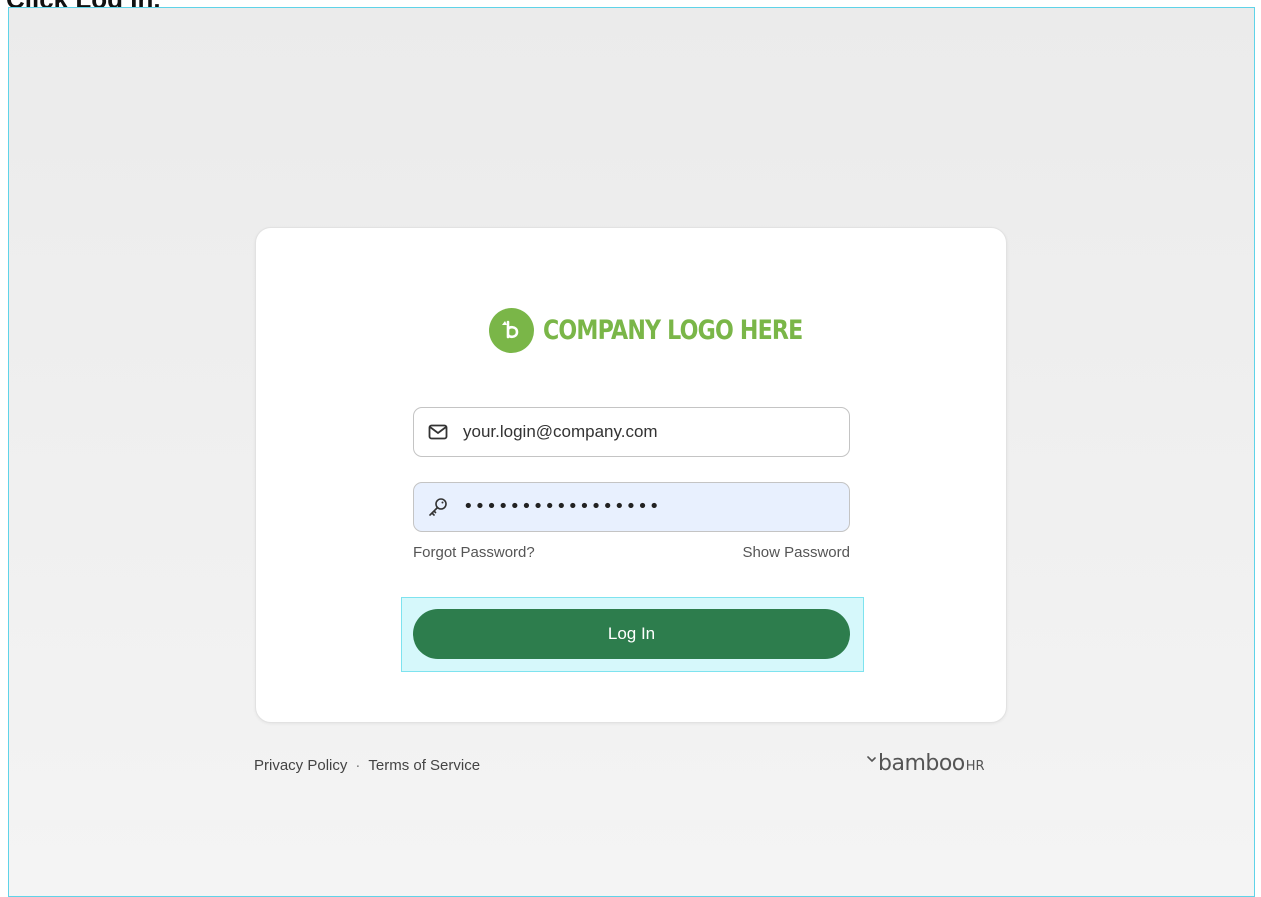  What do you see at coordinates (653, 432) in the screenshot?
I see `email-input` at bounding box center [653, 432].